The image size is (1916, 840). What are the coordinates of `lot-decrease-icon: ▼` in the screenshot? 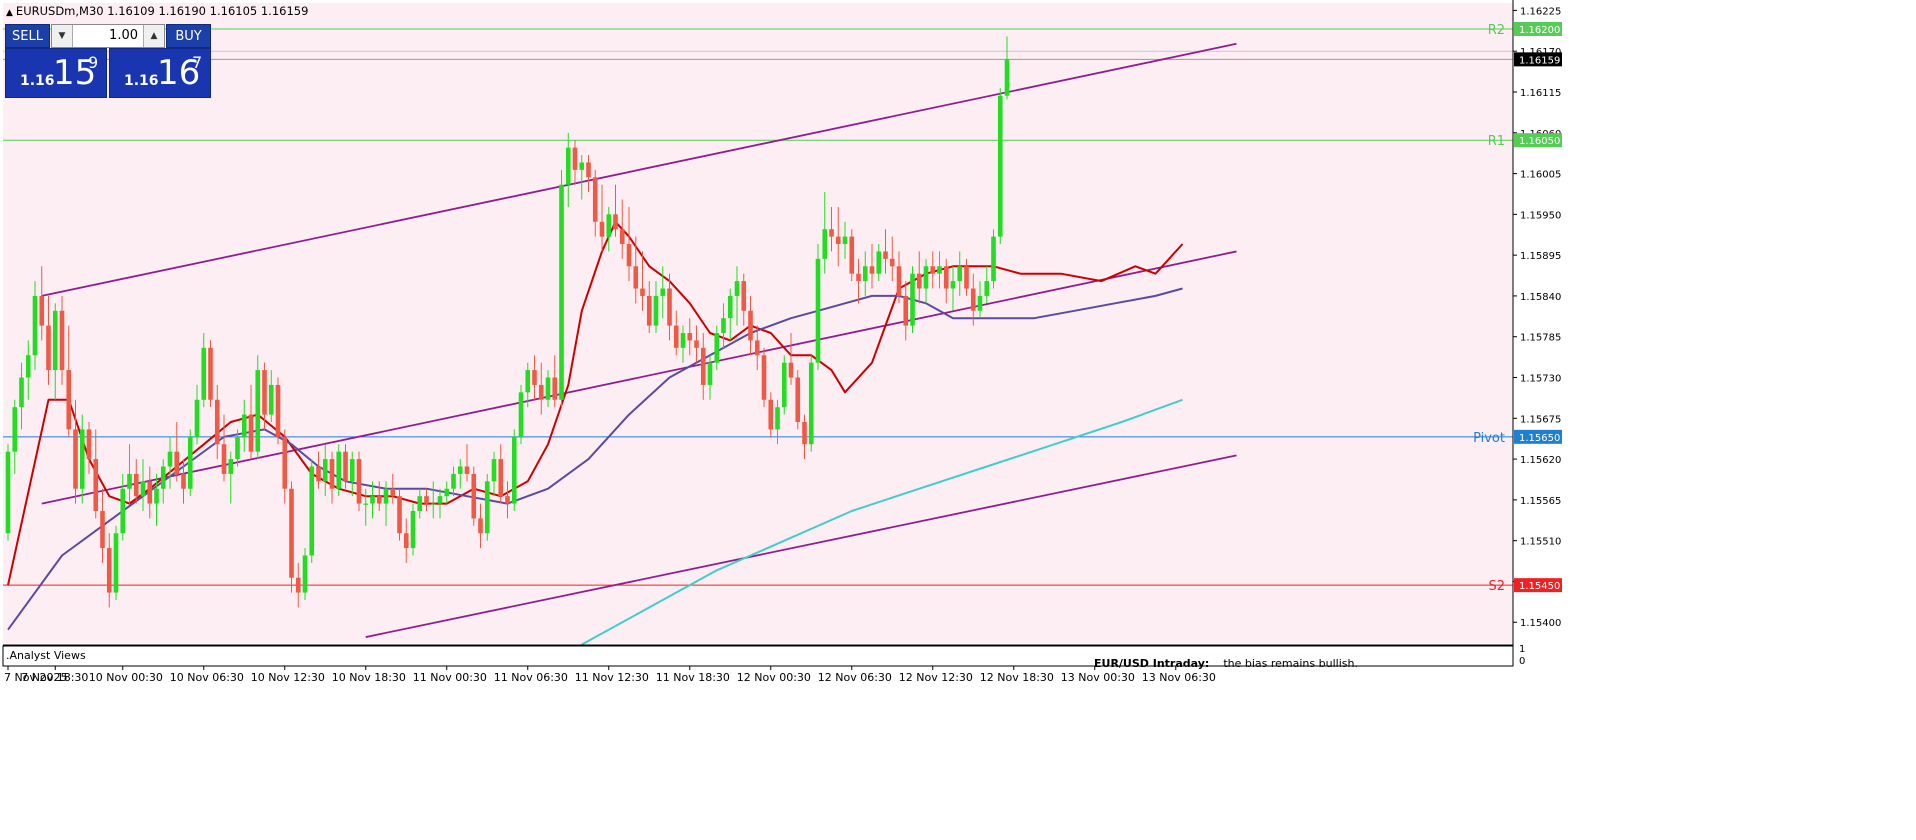 It's located at (62, 36).